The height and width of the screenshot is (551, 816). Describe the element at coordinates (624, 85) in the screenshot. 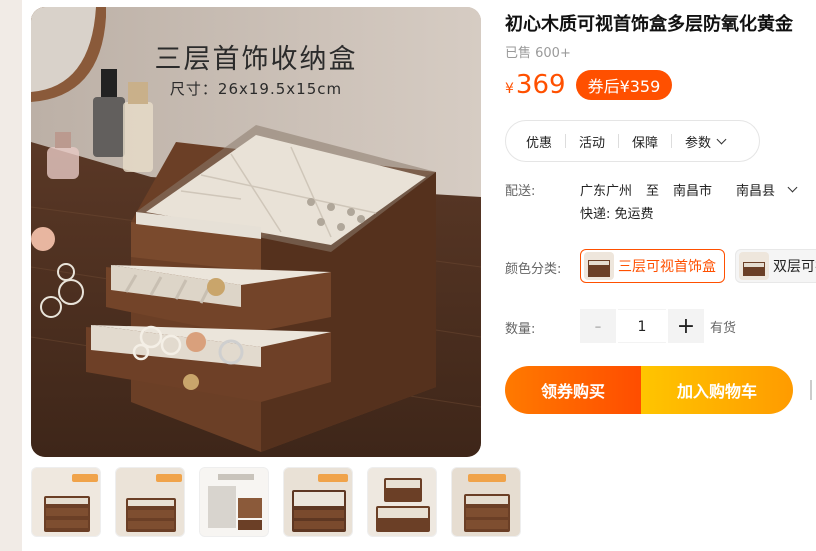

I see `coupon-price-badge: 券后¥359` at that location.